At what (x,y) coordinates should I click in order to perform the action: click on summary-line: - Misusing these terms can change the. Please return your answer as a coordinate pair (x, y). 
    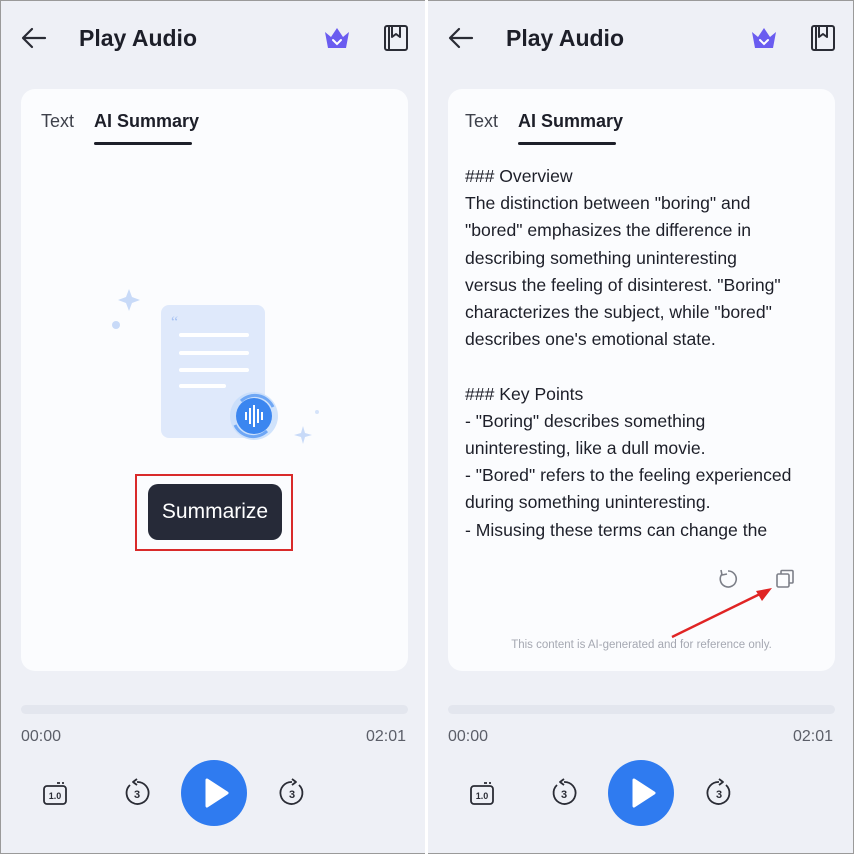
    Looking at the image, I should click on (616, 529).